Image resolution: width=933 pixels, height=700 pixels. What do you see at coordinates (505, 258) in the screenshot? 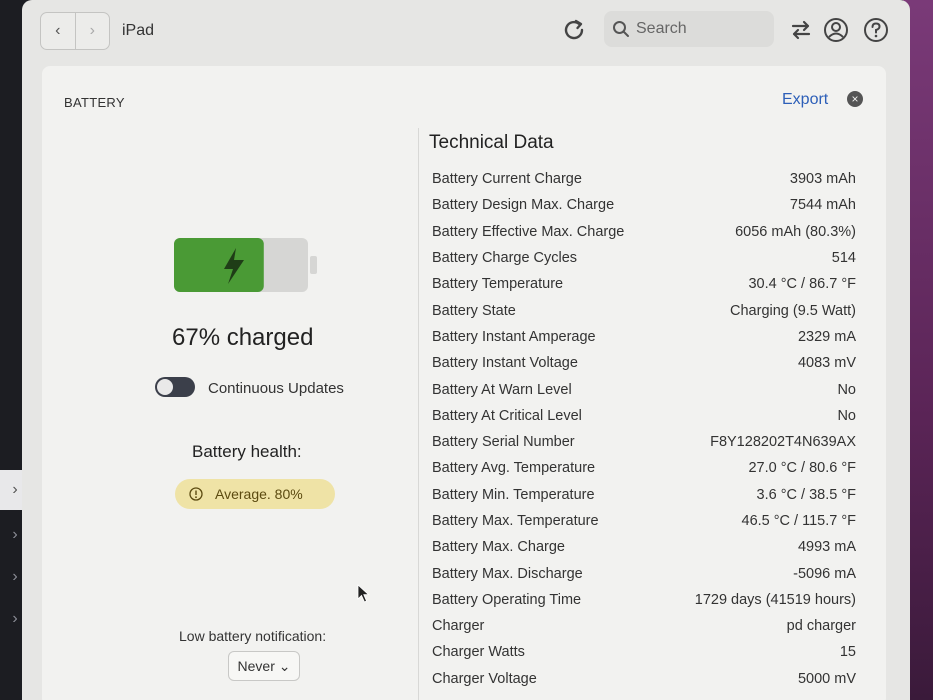
I see `tech-data-label: Battery Charge Cycles` at bounding box center [505, 258].